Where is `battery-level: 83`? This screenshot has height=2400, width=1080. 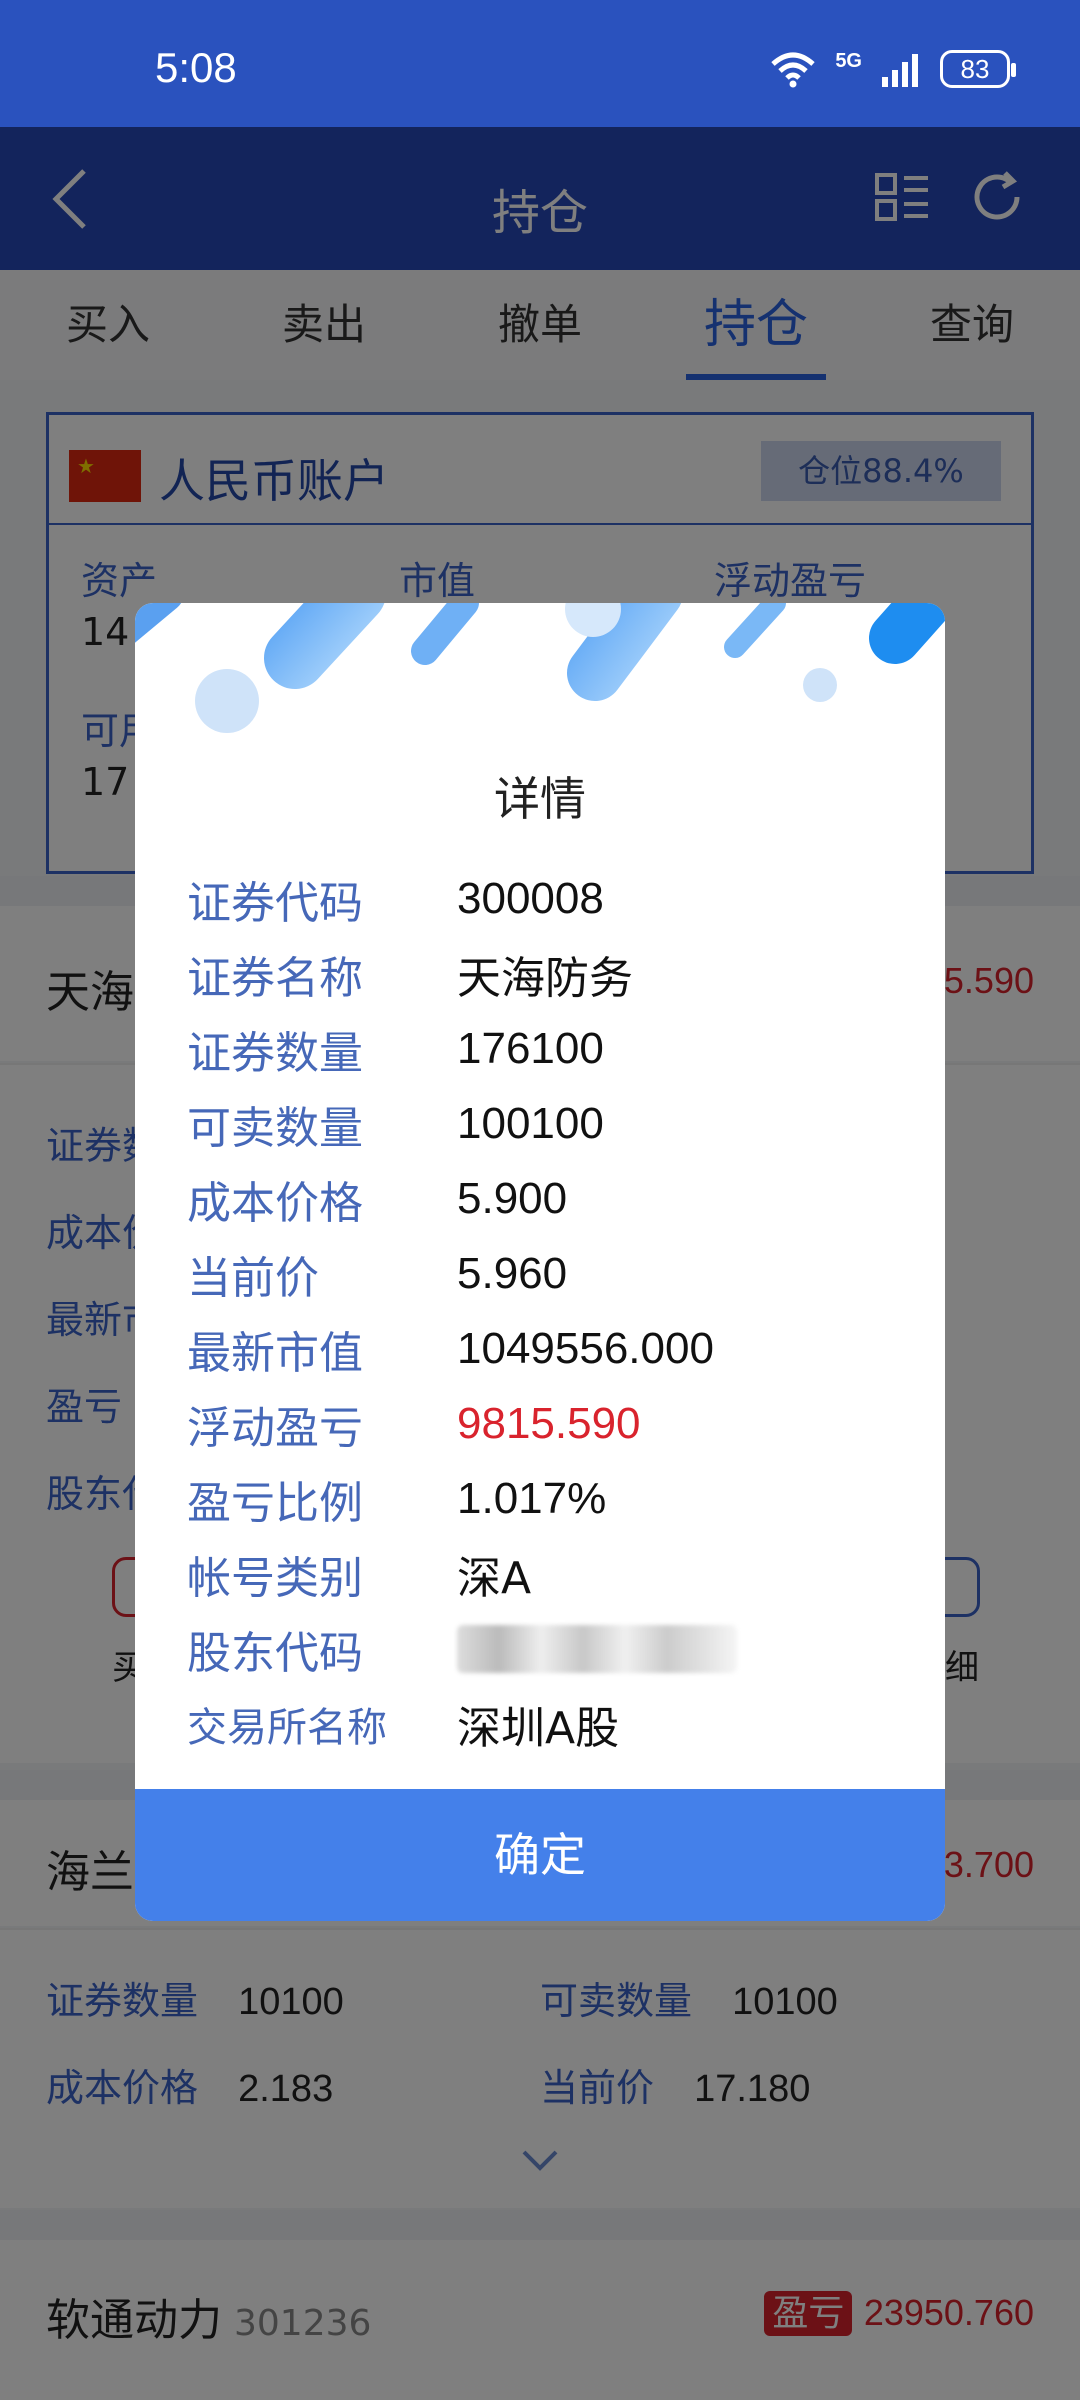
battery-level: 83 is located at coordinates (975, 69).